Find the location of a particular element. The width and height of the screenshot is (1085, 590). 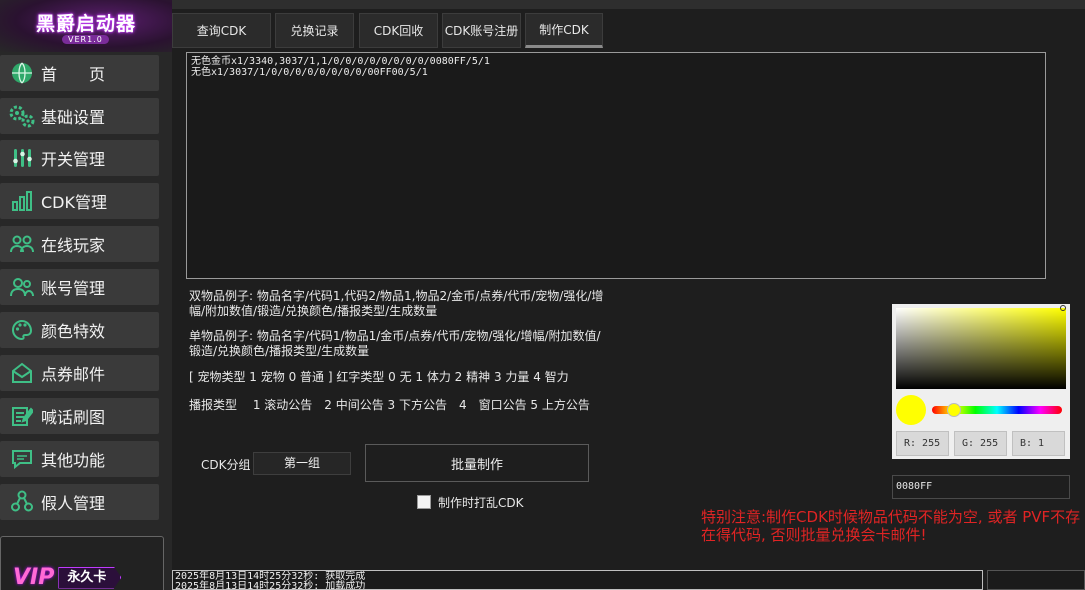

sidebar-item-shout-refresh: 喊话刷图 is located at coordinates (79, 416).